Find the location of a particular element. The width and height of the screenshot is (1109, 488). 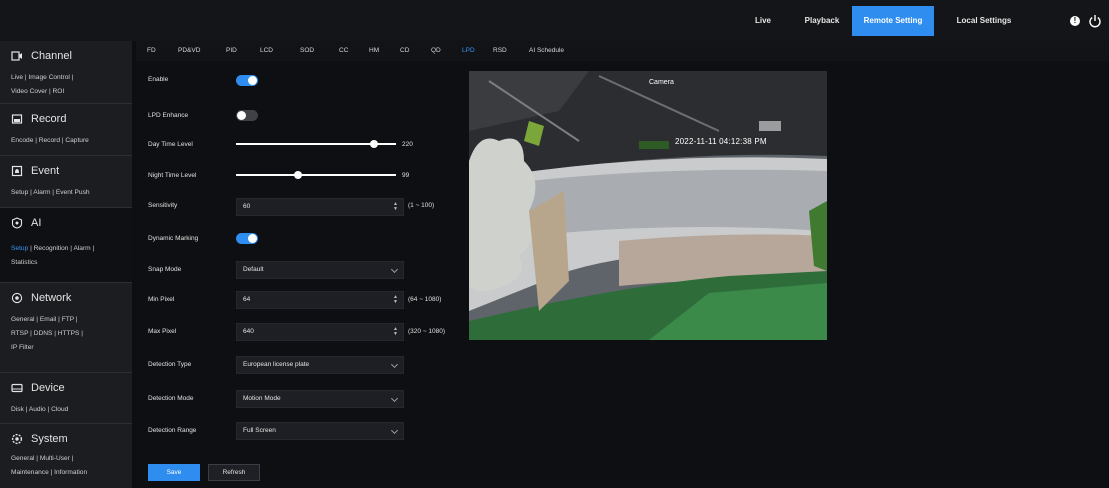

sidebar-section-event: Event Setup | Alarm | Event Push is located at coordinates (66, 182).